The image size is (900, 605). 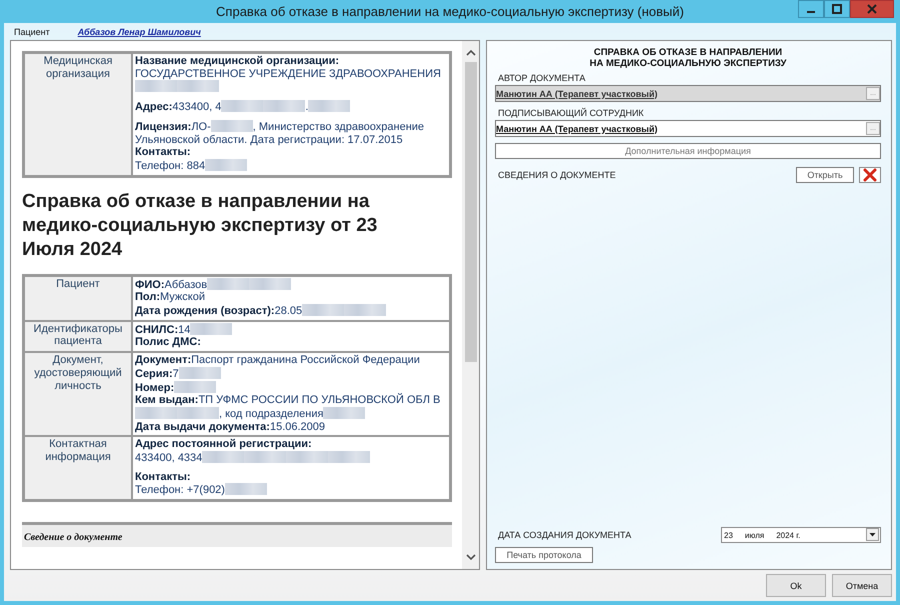 I want to click on delete-icon, so click(x=870, y=175).